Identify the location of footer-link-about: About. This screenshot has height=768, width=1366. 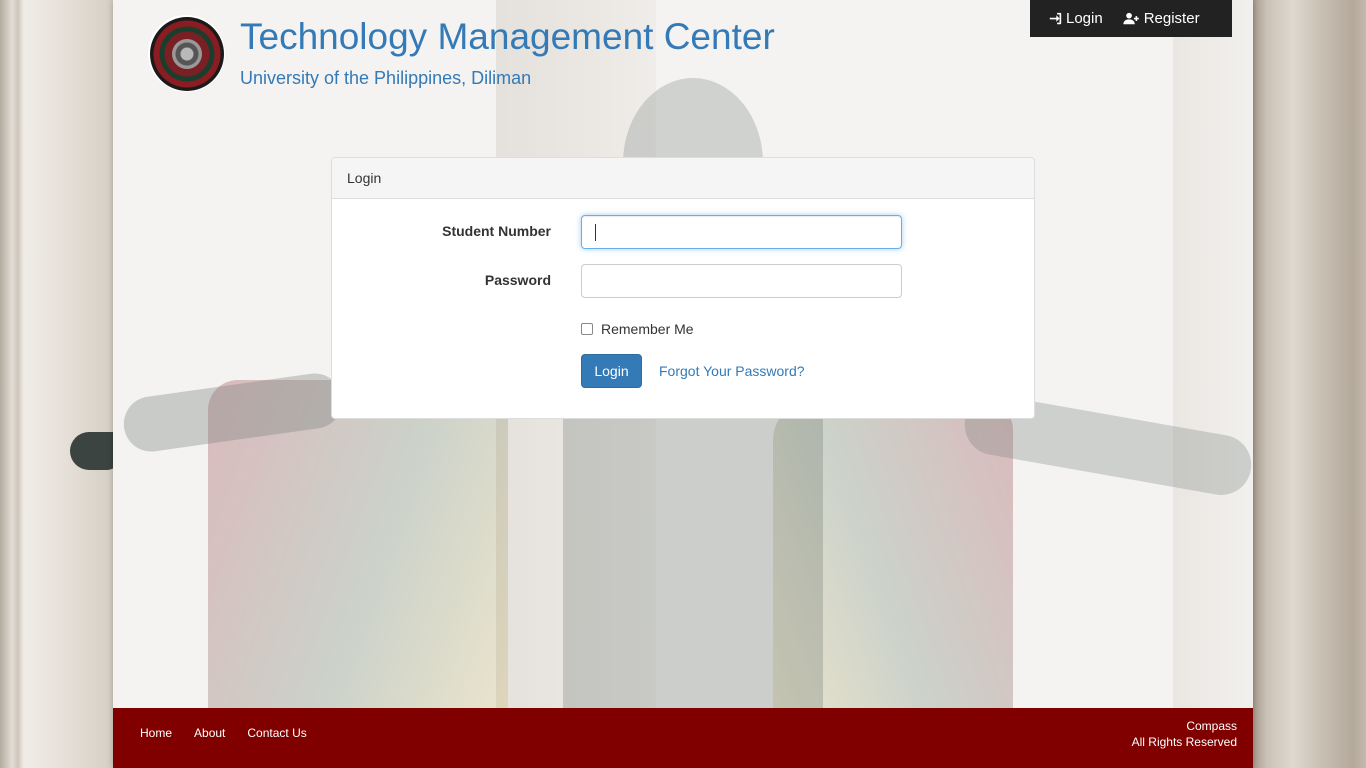
(209, 733).